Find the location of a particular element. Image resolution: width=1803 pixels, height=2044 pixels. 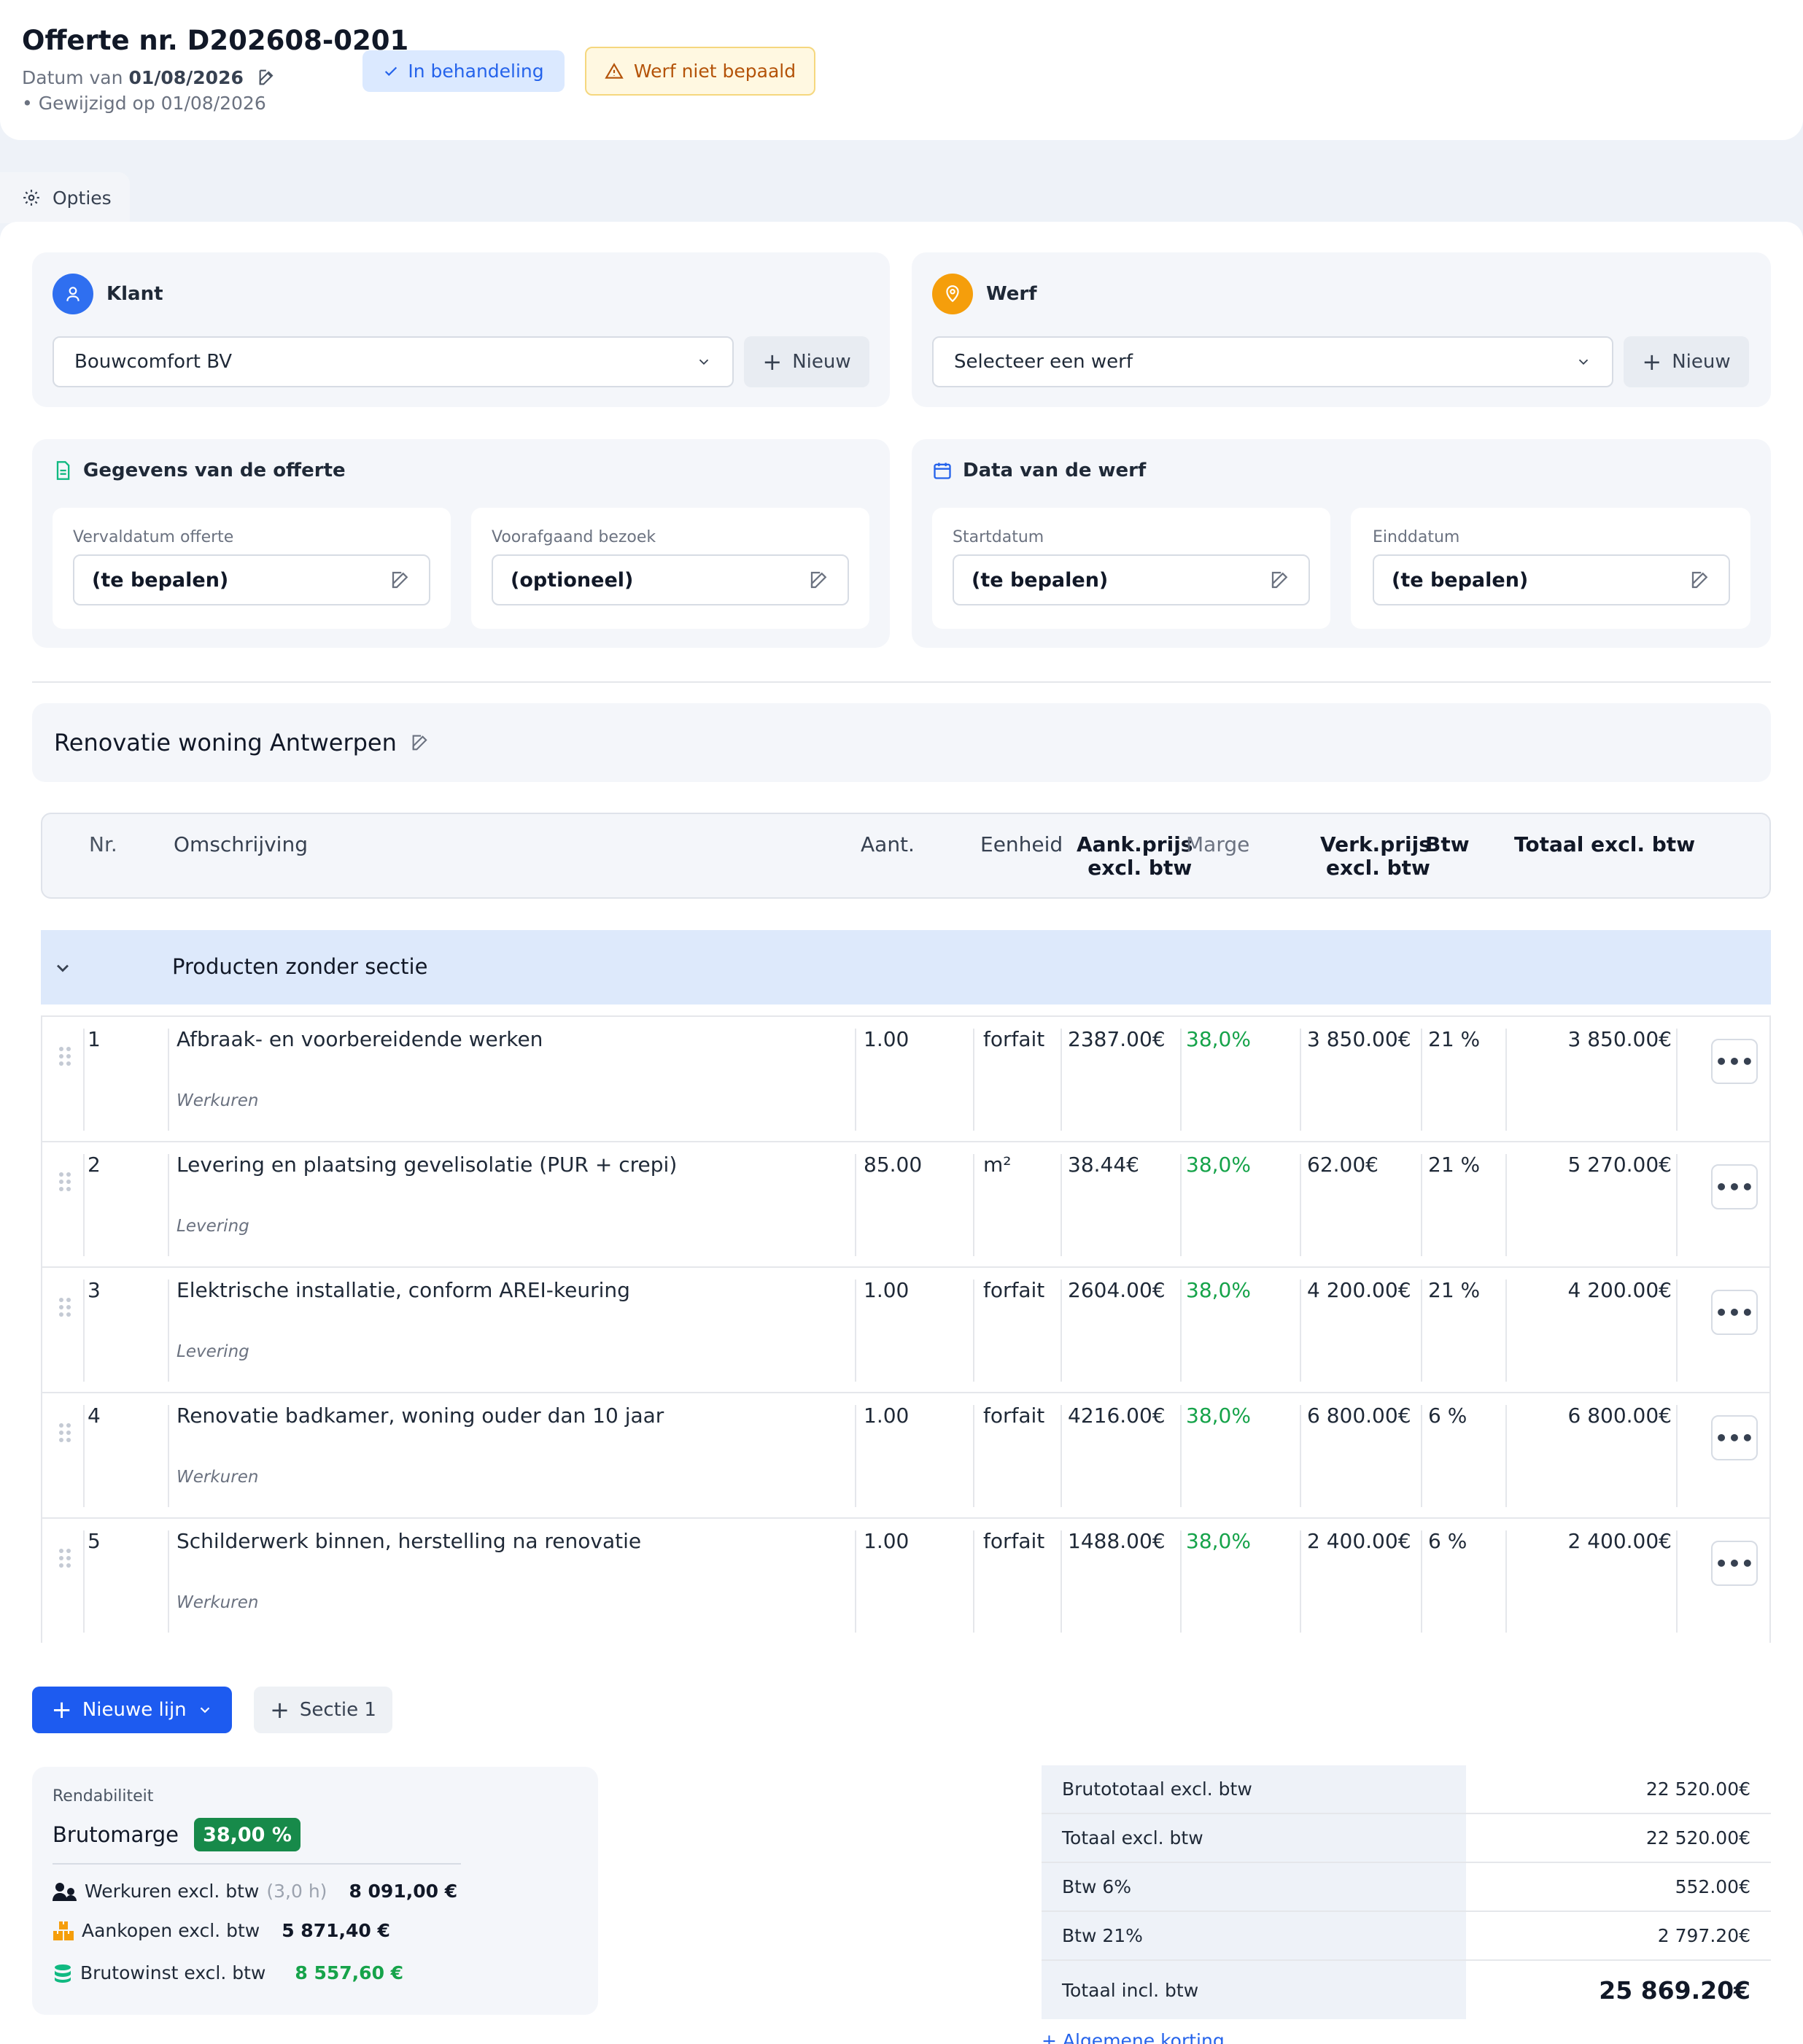

project-title-bar: Renovatie woning Antwerpen is located at coordinates (901, 742).